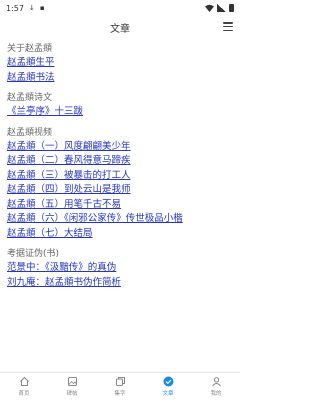 This screenshot has height=400, width=320. What do you see at coordinates (33, 254) in the screenshot?
I see `section-heading-authentication: 考据证伪(书)` at bounding box center [33, 254].